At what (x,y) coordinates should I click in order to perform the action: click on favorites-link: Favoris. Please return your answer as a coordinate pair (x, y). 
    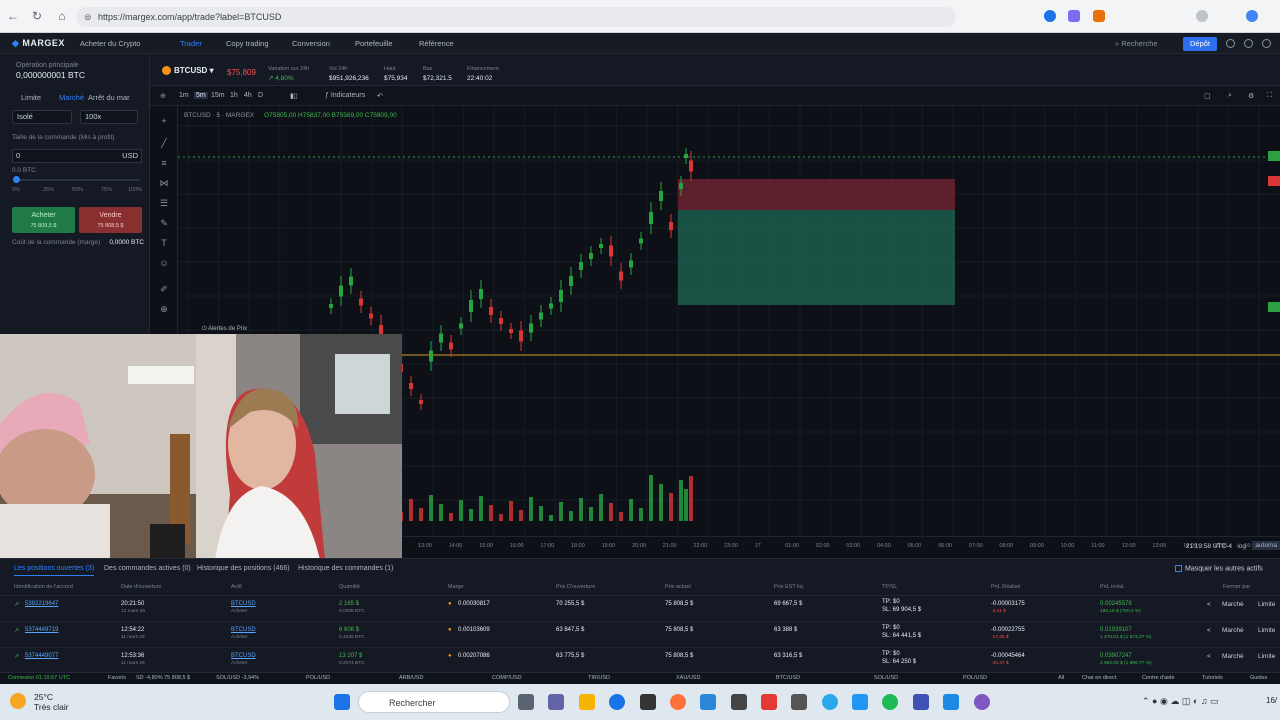
    Looking at the image, I should click on (117, 678).